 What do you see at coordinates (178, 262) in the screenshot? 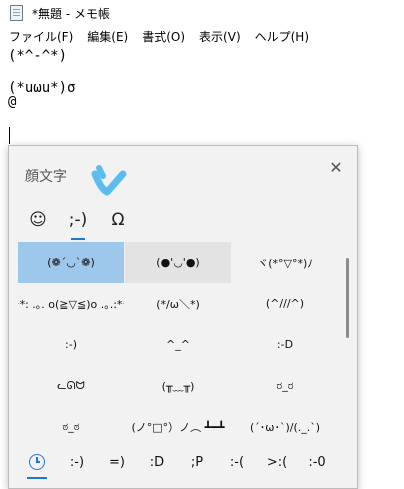
I see `kaomoji-item: (●'◡'●)` at bounding box center [178, 262].